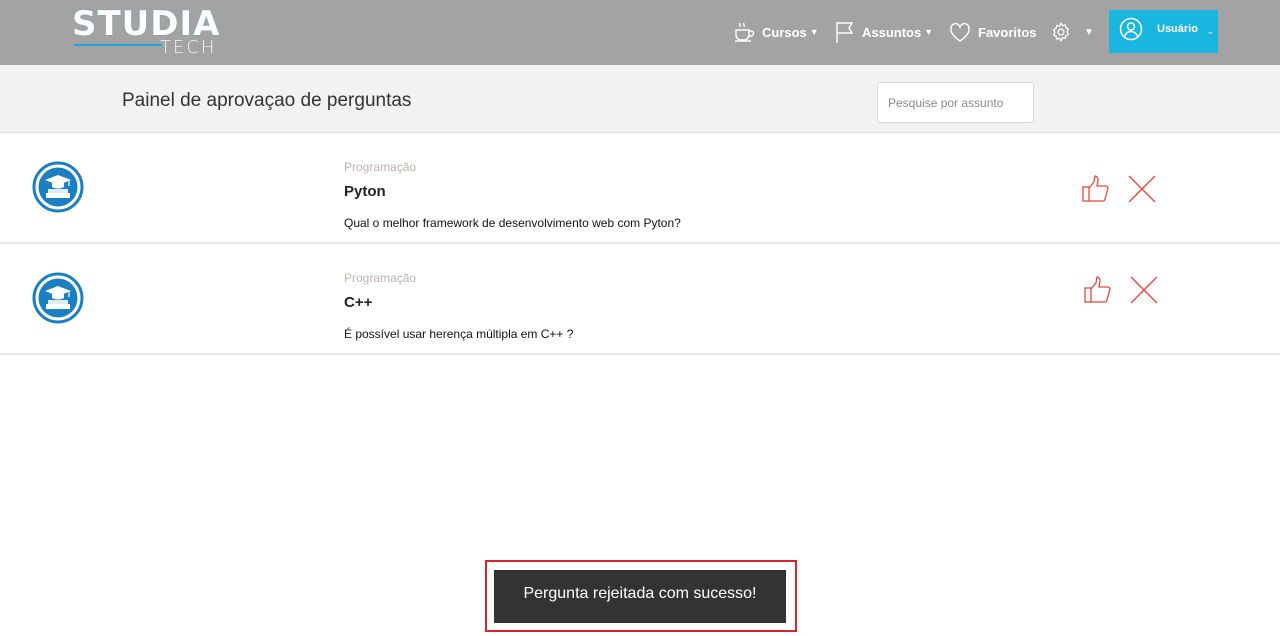  What do you see at coordinates (640, 593) in the screenshot?
I see `toast-message: Pergunta rejeitada com sucesso!` at bounding box center [640, 593].